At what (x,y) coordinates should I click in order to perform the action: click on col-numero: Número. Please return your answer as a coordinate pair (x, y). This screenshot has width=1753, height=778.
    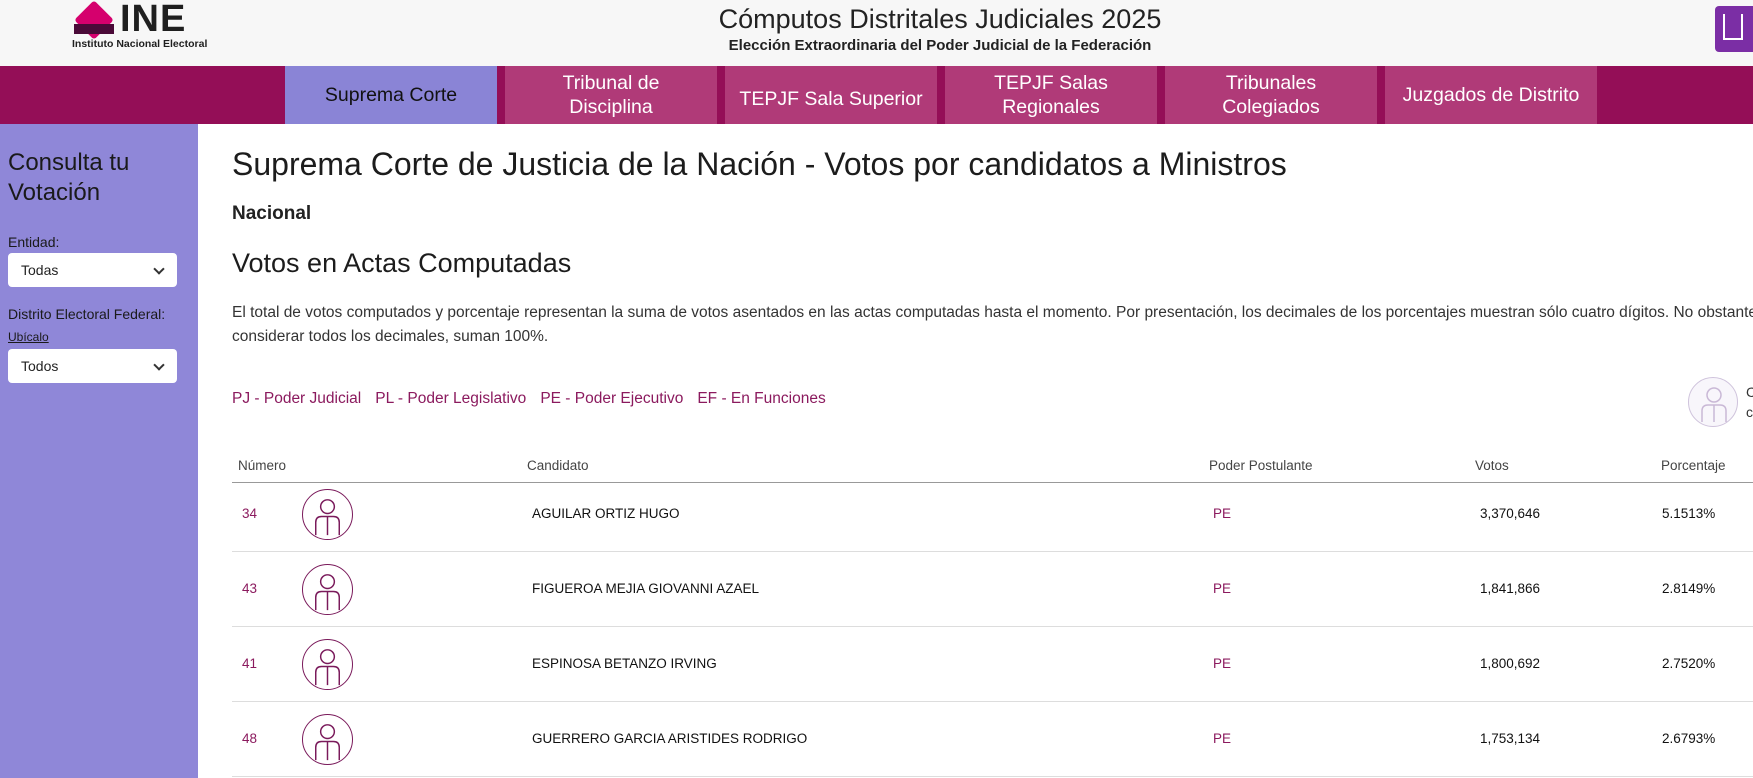
    Looking at the image, I should click on (262, 465).